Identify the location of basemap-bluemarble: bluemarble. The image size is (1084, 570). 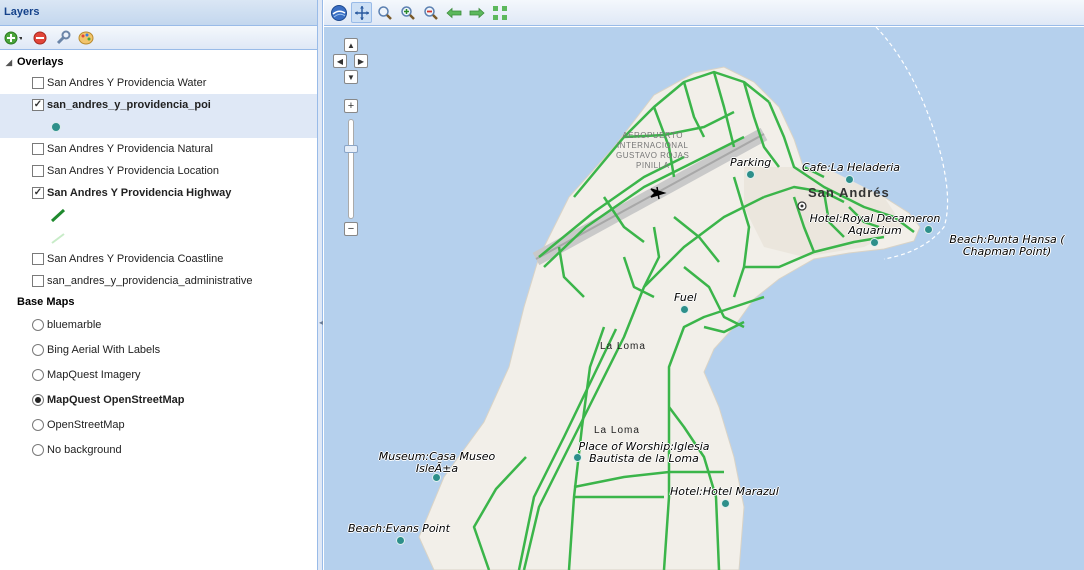
(158, 324).